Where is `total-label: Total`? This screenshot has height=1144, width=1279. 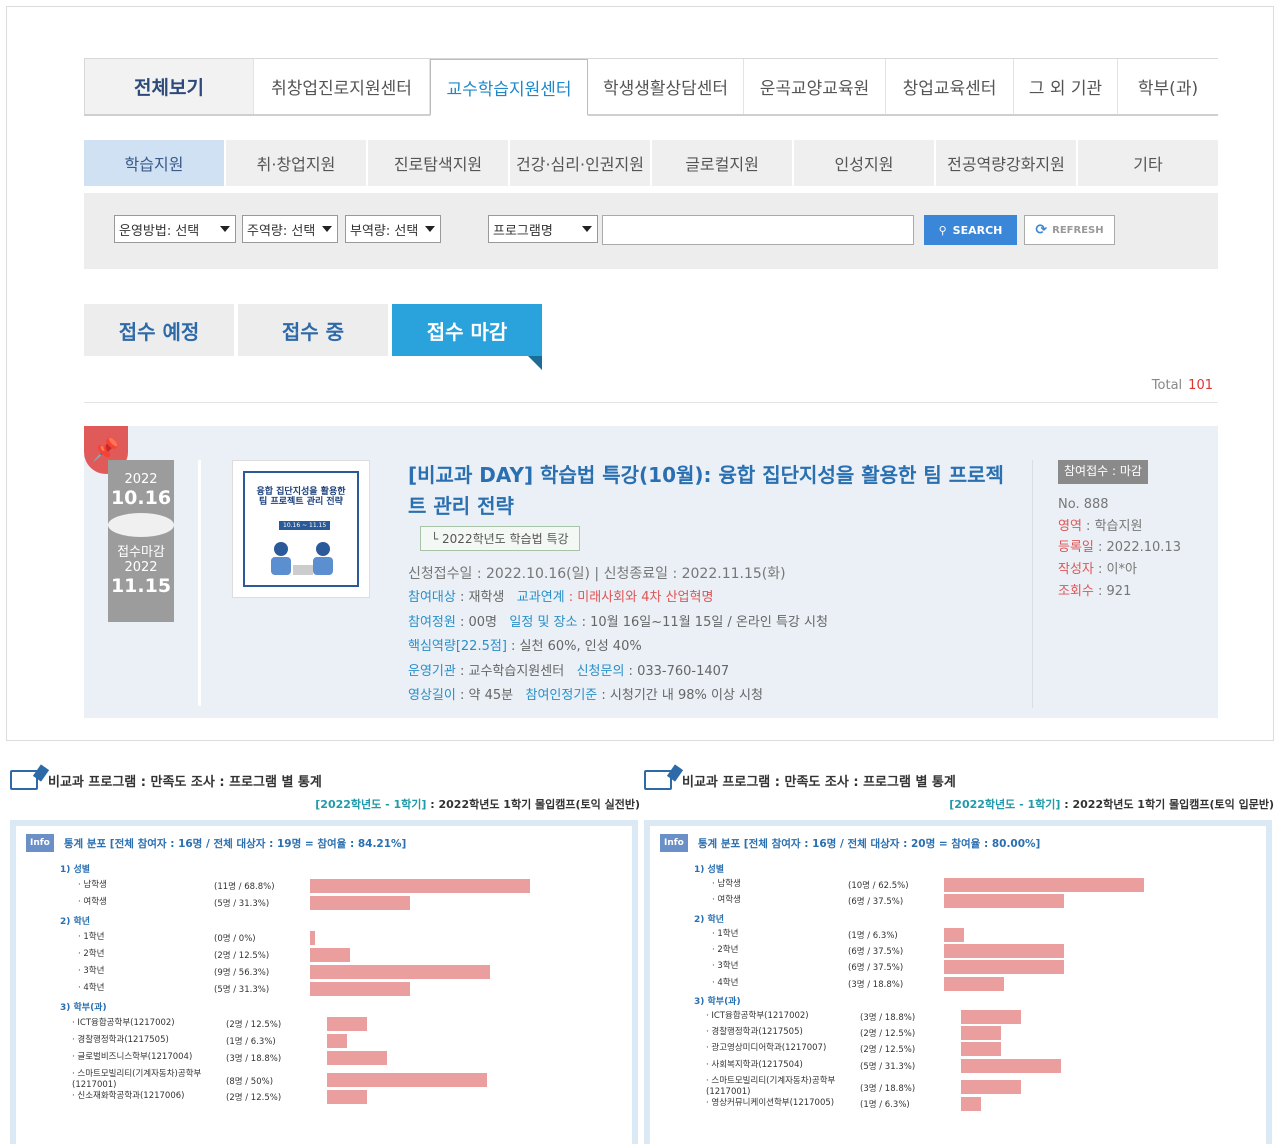 total-label: Total is located at coordinates (1167, 385).